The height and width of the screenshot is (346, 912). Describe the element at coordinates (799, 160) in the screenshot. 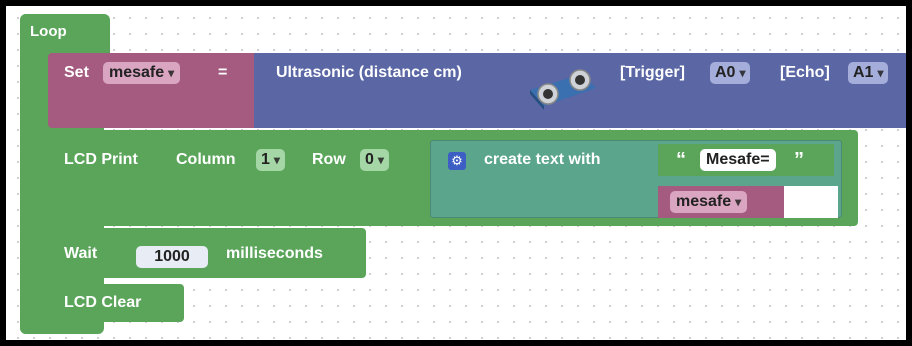

I see `quote-close-label: ”` at that location.